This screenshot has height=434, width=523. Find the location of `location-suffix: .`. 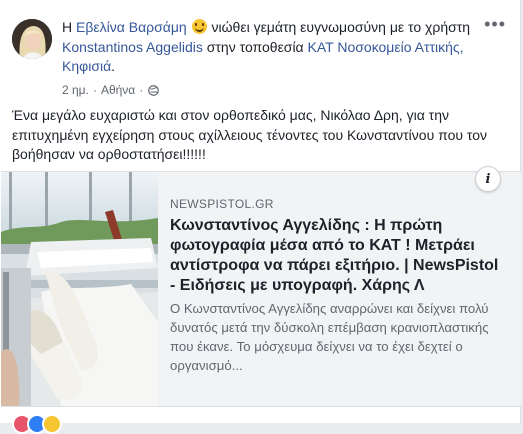

location-suffix: . is located at coordinates (113, 66).